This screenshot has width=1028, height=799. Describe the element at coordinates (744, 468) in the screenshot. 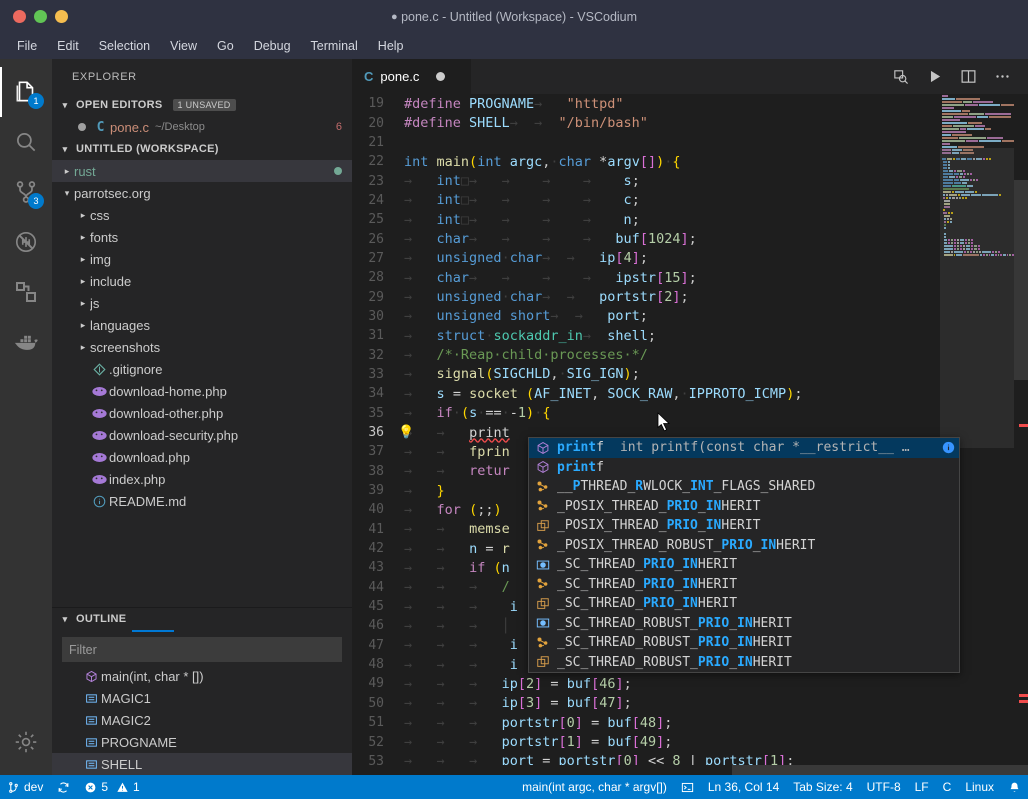

I see `suggestion-item: printf` at that location.